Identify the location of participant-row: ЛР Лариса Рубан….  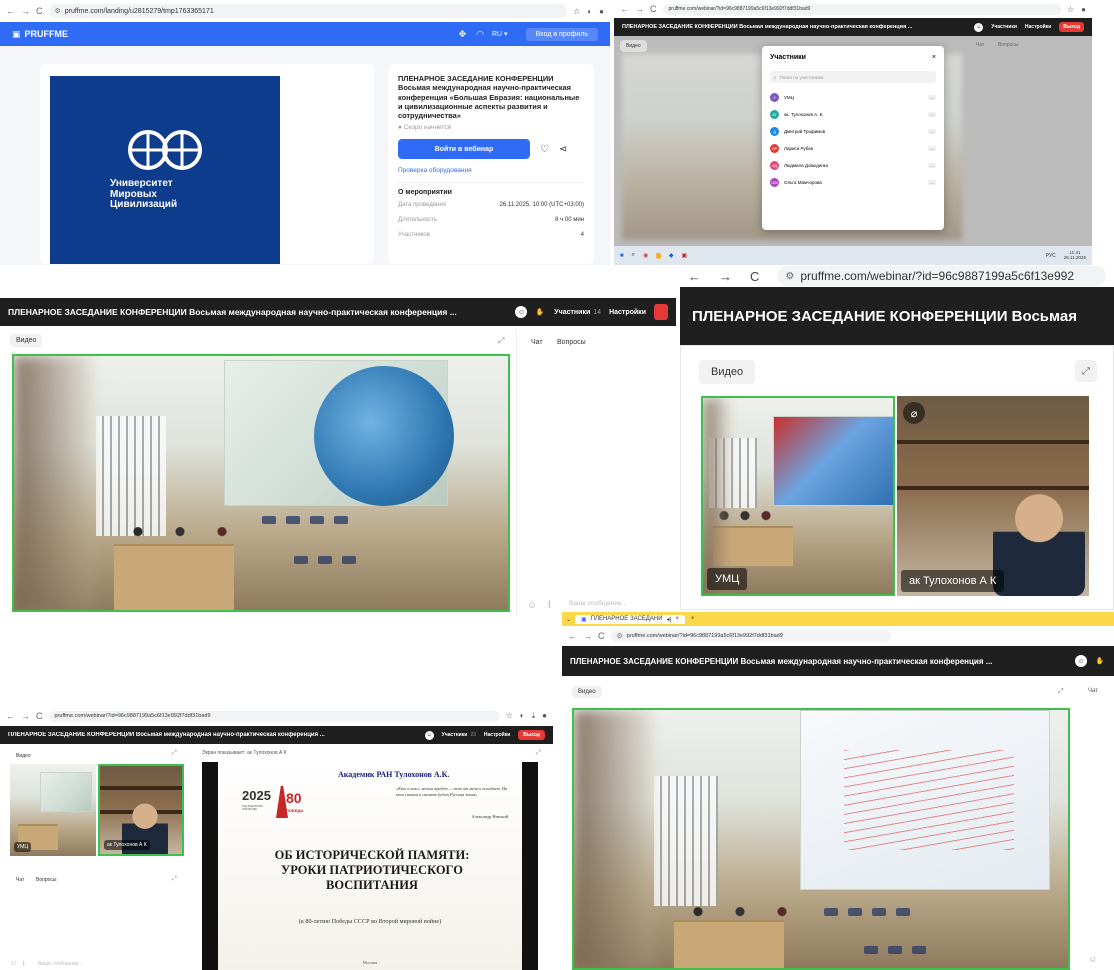
(853, 148).